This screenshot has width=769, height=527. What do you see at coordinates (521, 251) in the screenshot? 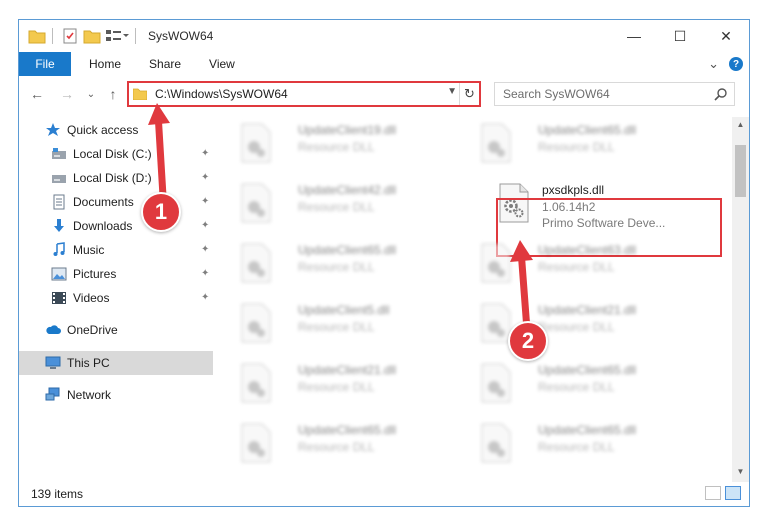
I see `arrow-2-head` at bounding box center [521, 251].